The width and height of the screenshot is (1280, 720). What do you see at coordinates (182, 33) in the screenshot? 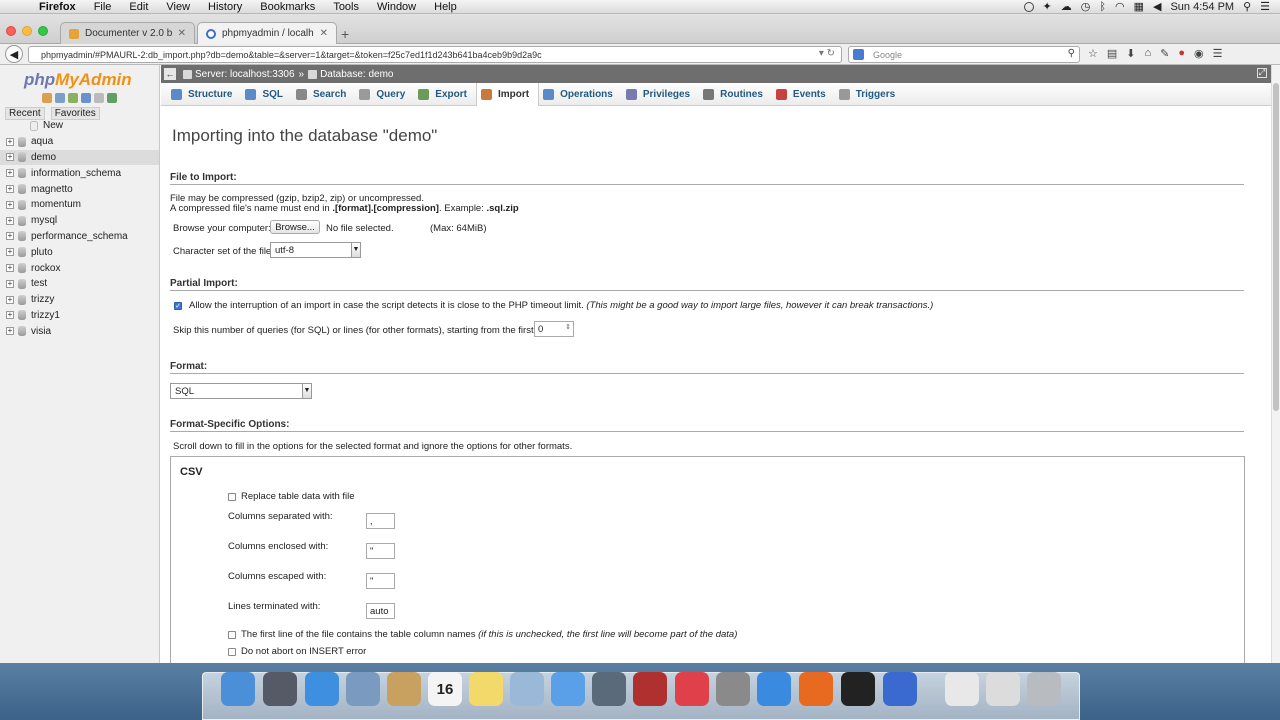
I see `tab-close-icon: ✕` at bounding box center [182, 33].